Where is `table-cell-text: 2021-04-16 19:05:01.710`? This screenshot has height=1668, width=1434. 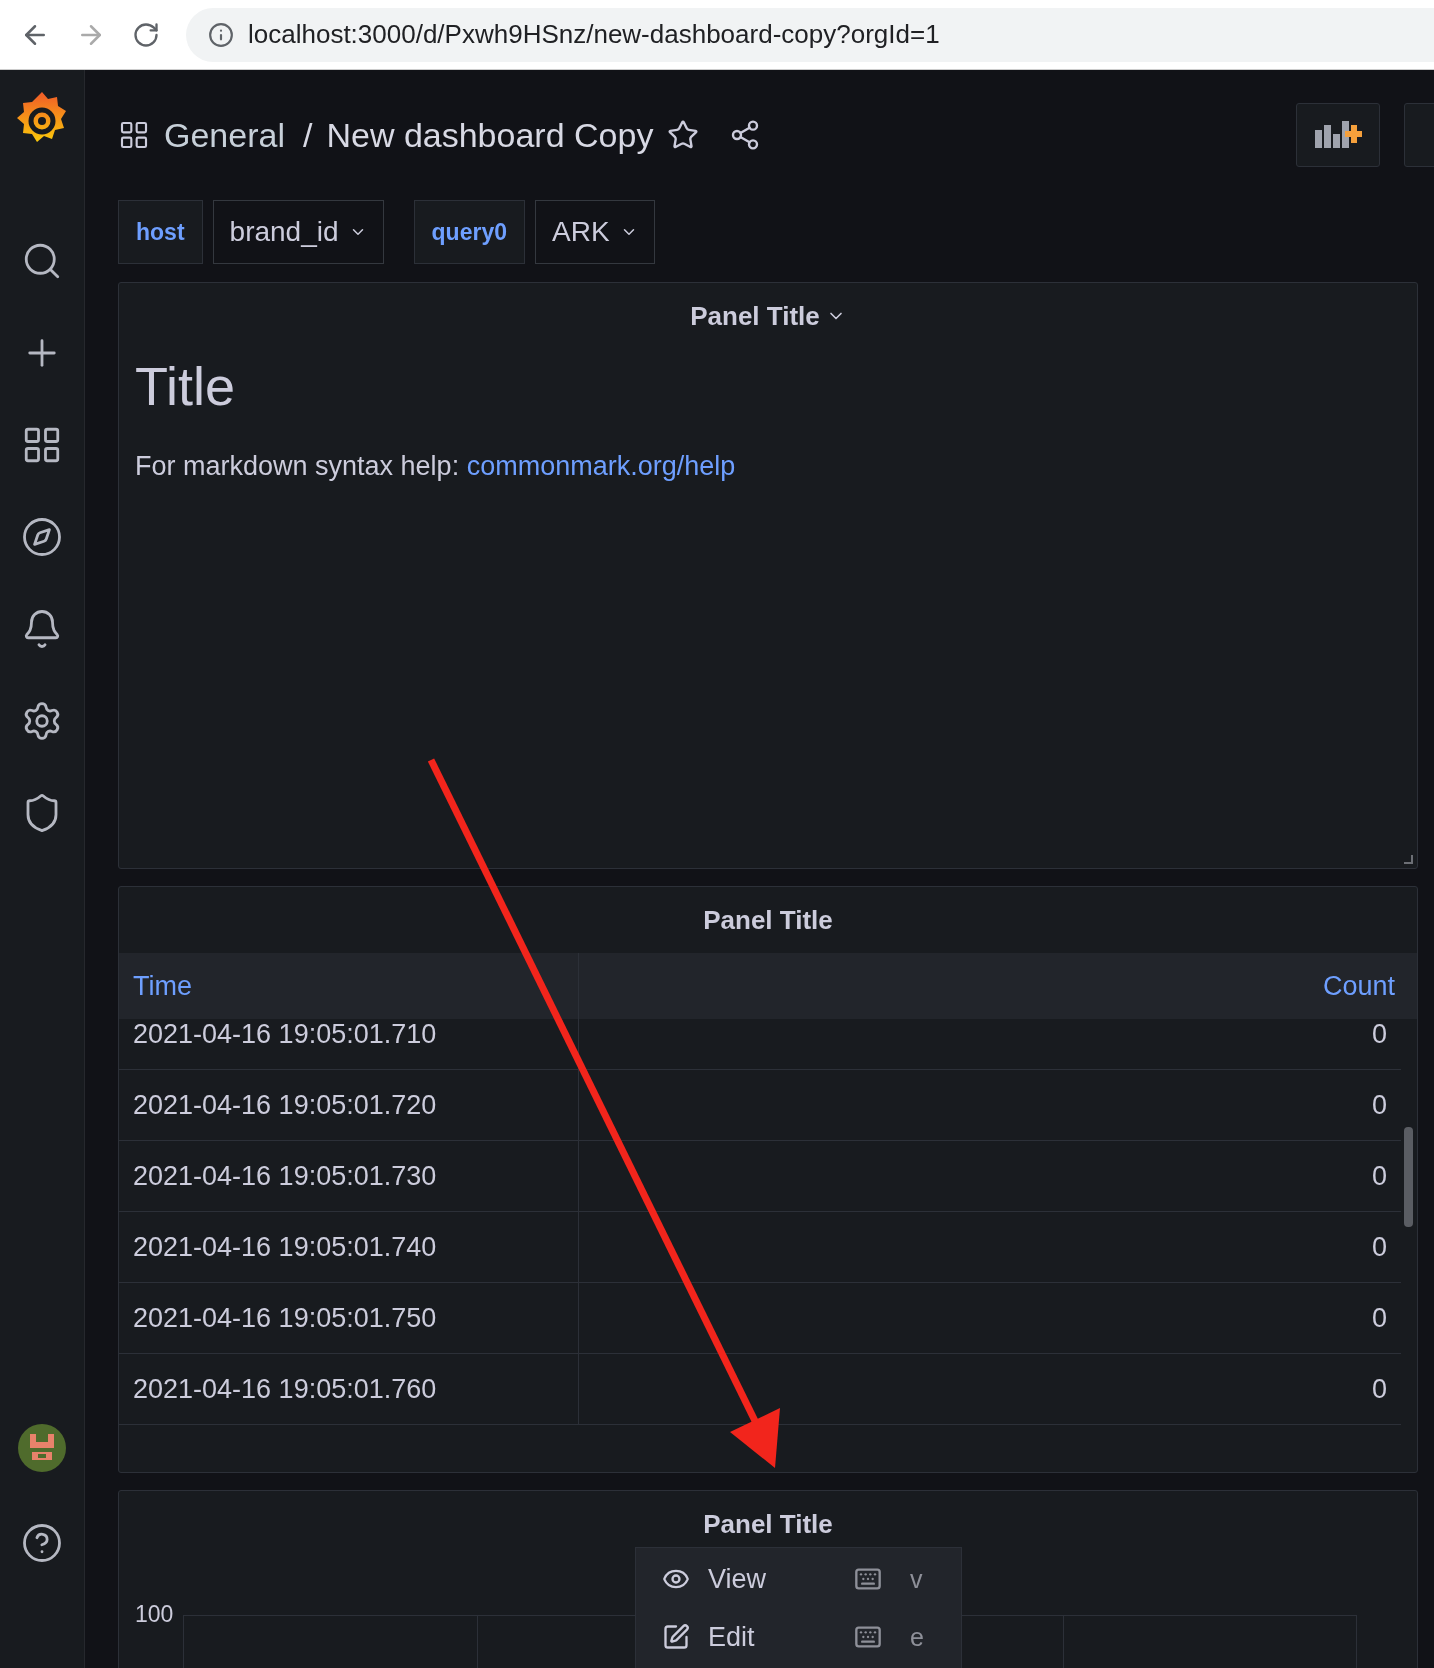
table-cell-text: 2021-04-16 19:05:01.710 is located at coordinates (285, 1034).